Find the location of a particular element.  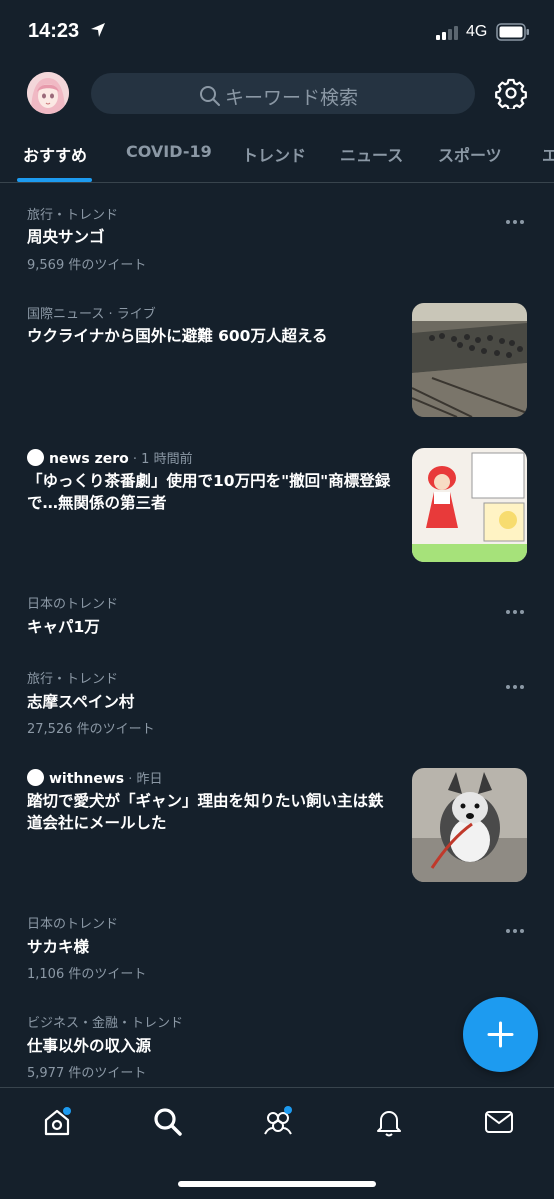

tab-entertainment: エ is located at coordinates (548, 154).